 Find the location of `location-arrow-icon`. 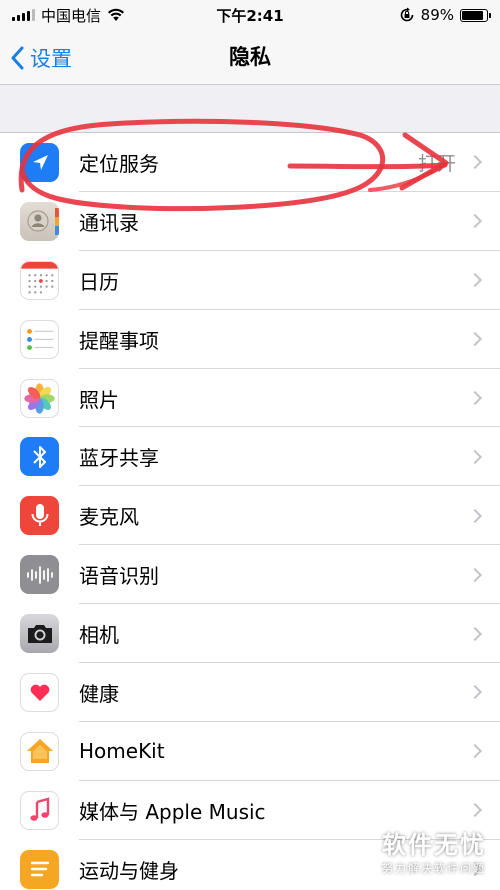

location-arrow-icon is located at coordinates (39, 162).